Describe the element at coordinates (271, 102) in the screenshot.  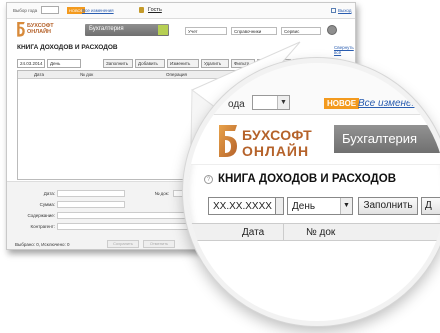
I see `zoom-year-select: ▼` at that location.